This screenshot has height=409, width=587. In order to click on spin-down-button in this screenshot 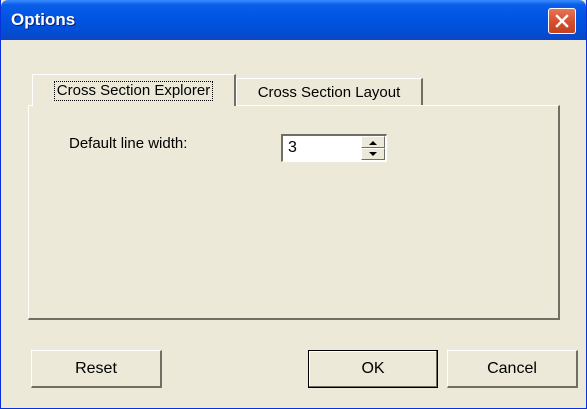, I will do `click(373, 154)`.